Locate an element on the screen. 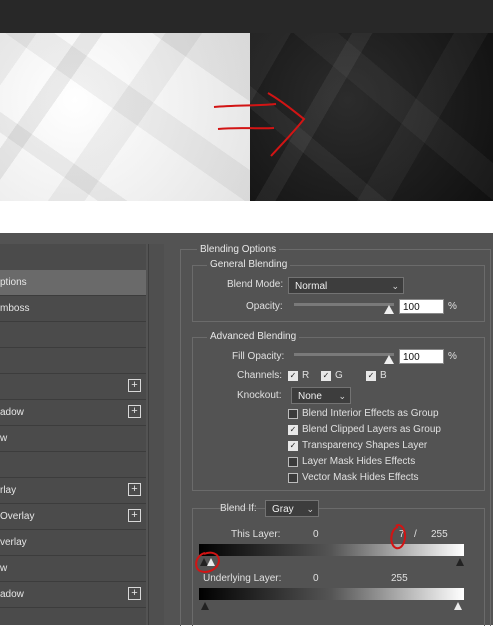 The height and width of the screenshot is (626, 493). option-label: Layer Mask Hides Effects is located at coordinates (359, 461).